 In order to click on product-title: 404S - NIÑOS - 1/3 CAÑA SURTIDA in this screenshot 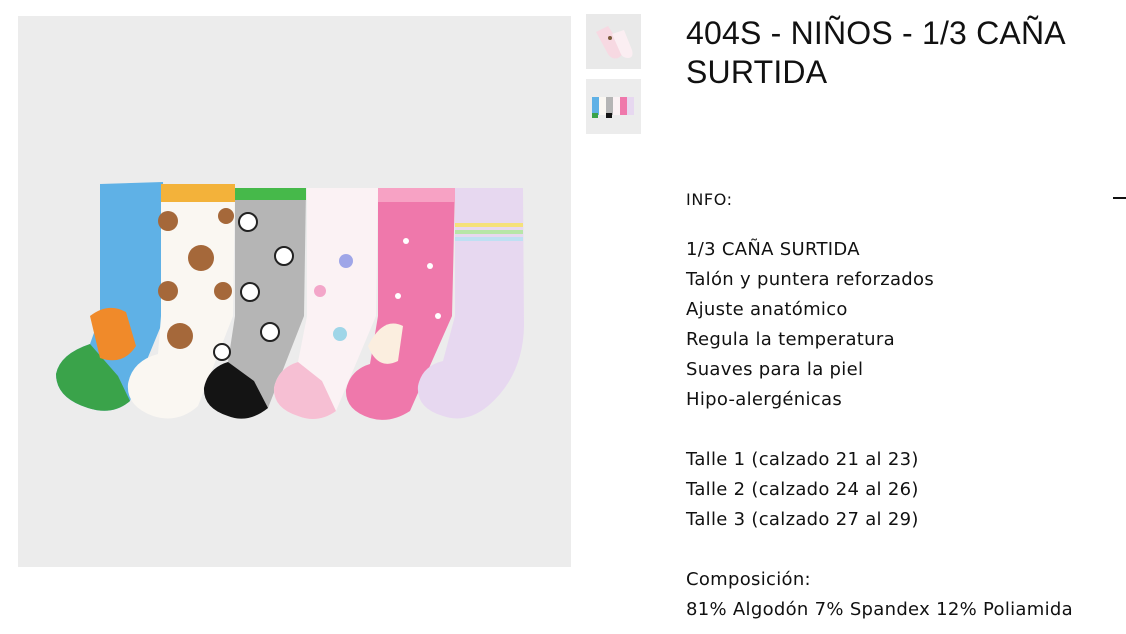, I will do `click(875, 52)`.